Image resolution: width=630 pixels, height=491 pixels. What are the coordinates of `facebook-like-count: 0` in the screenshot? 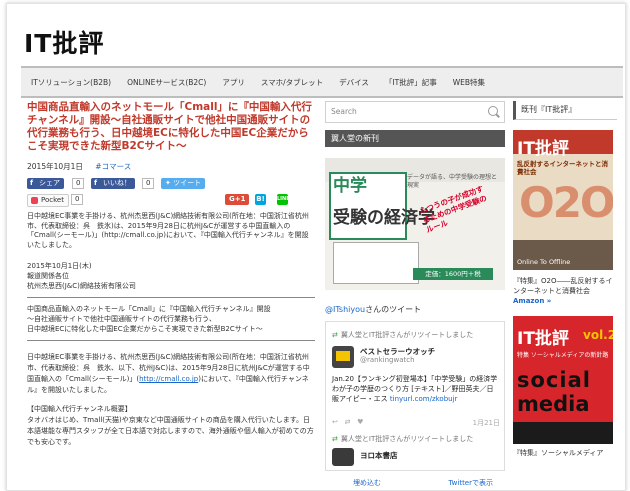 It's located at (148, 183).